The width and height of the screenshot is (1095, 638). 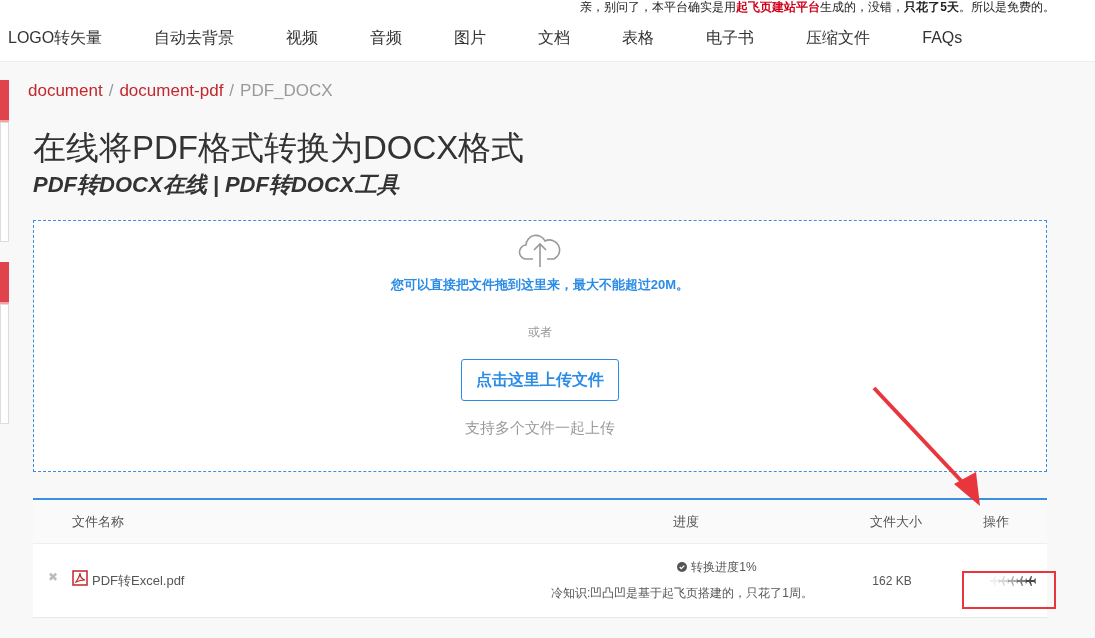 I want to click on breadcrumb-link: document-pdf, so click(x=171, y=91).